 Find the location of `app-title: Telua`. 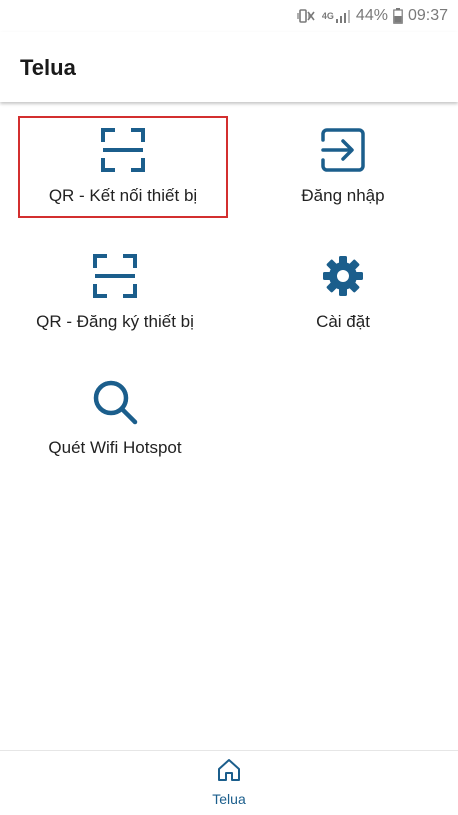

app-title: Telua is located at coordinates (48, 67).